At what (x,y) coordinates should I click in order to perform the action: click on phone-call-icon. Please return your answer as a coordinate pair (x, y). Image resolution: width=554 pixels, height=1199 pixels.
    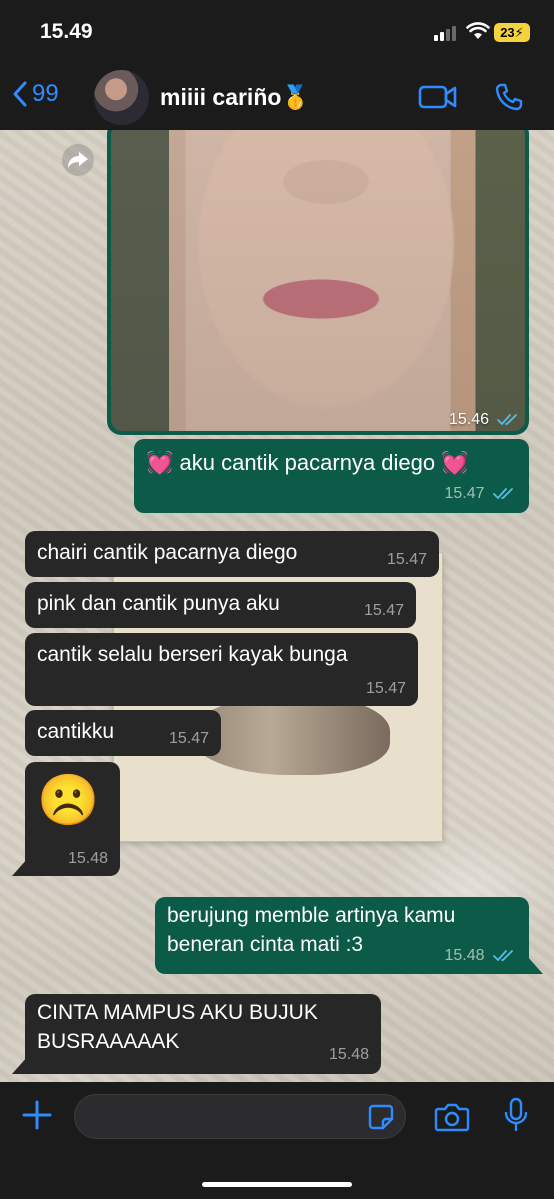
    Looking at the image, I should click on (509, 97).